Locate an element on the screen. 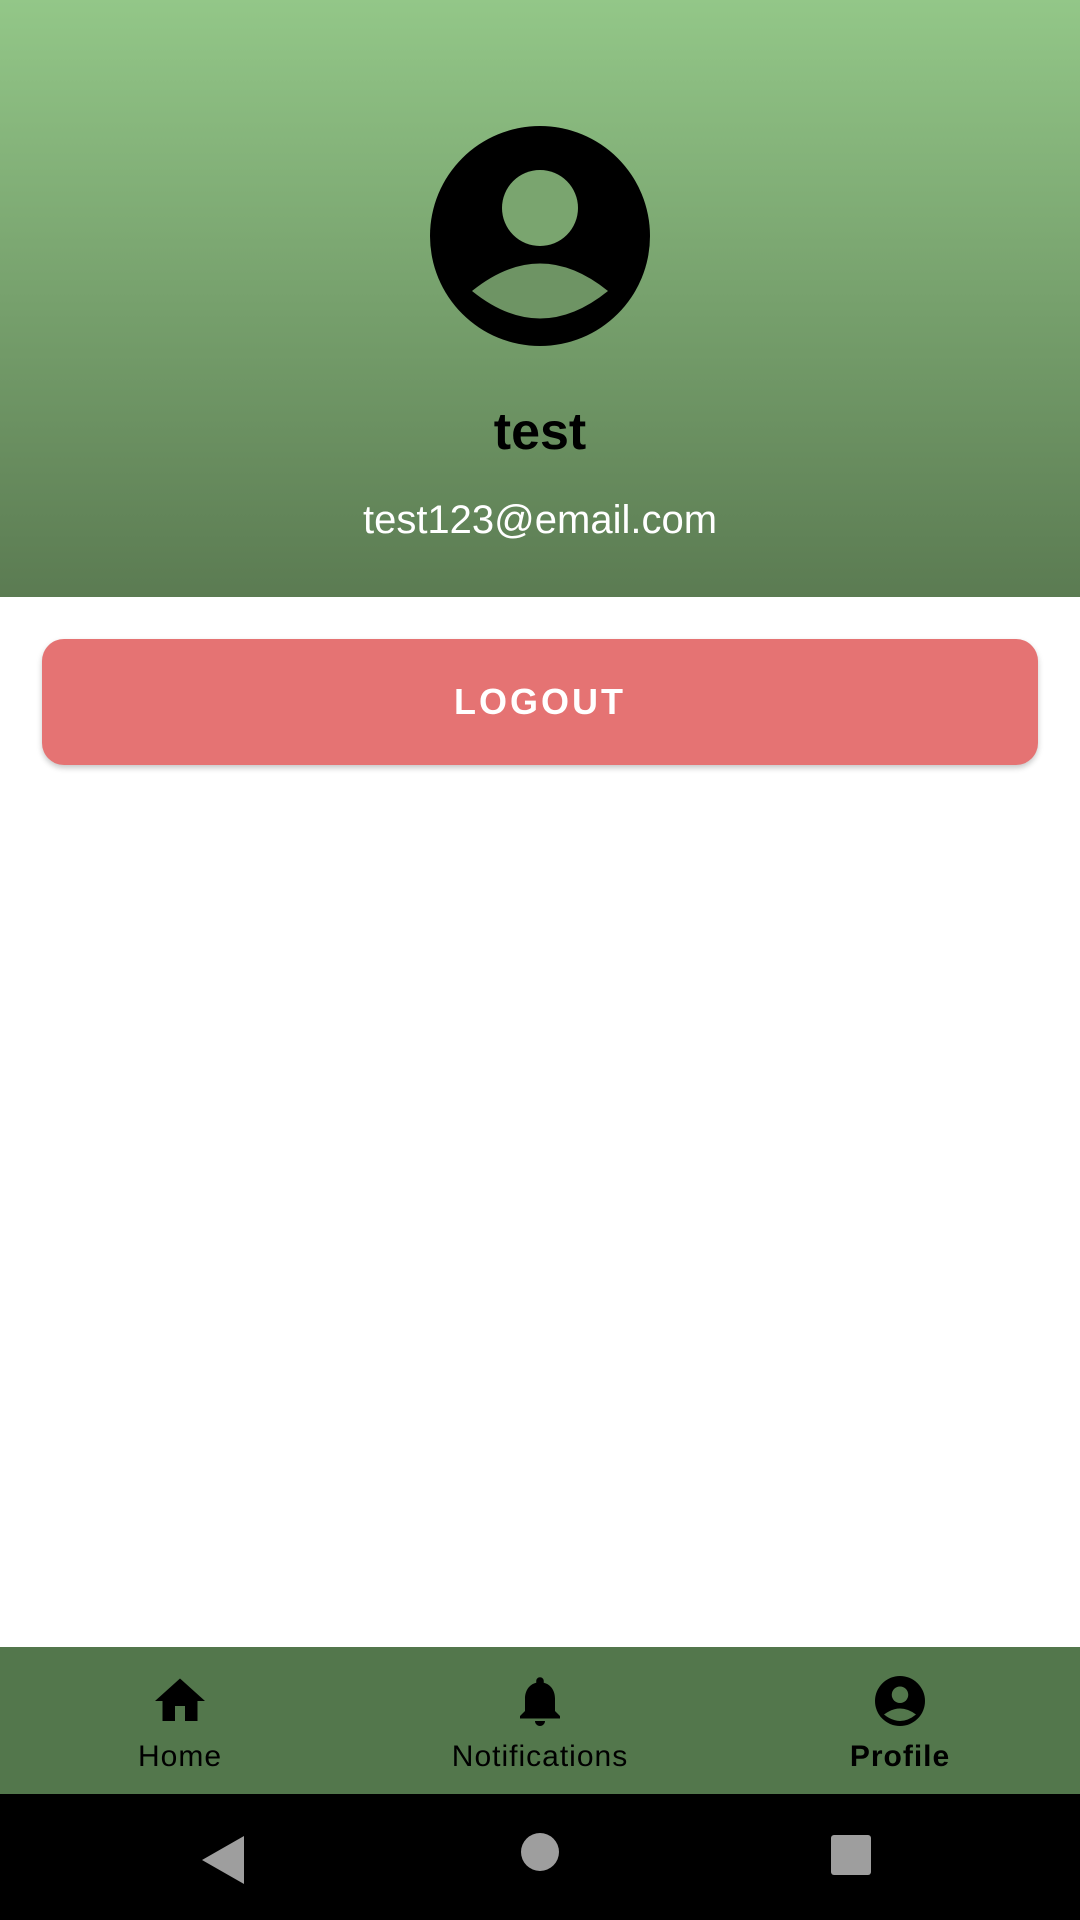 The image size is (1080, 1920). logout-button: LOGOUT is located at coordinates (540, 702).